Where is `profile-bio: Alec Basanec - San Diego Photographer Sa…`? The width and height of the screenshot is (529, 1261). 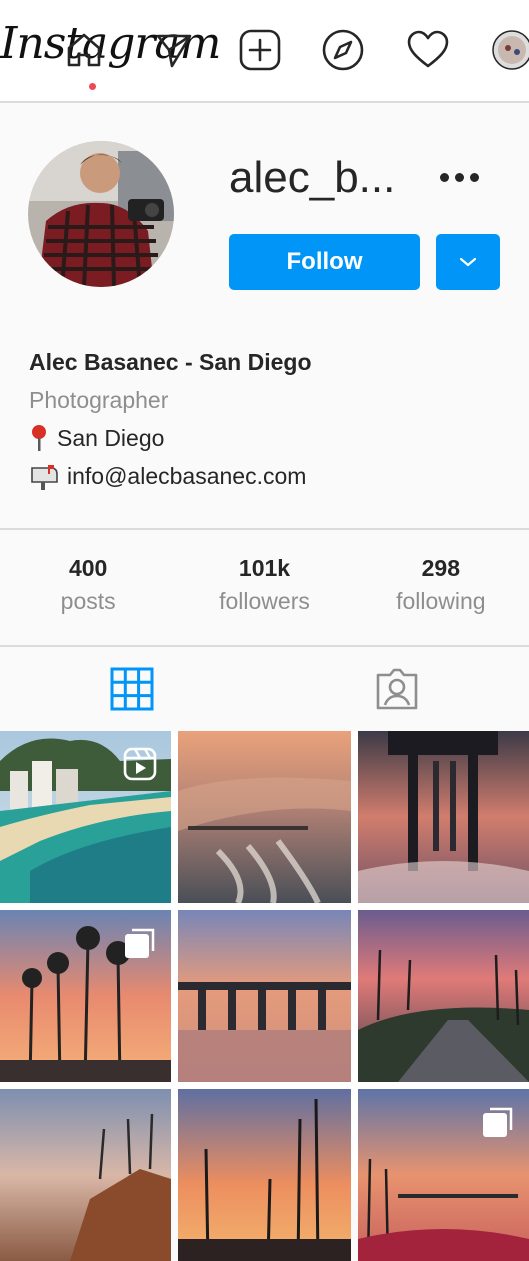
profile-bio: Alec Basanec - San Diego Photographer Sa… is located at coordinates (269, 419).